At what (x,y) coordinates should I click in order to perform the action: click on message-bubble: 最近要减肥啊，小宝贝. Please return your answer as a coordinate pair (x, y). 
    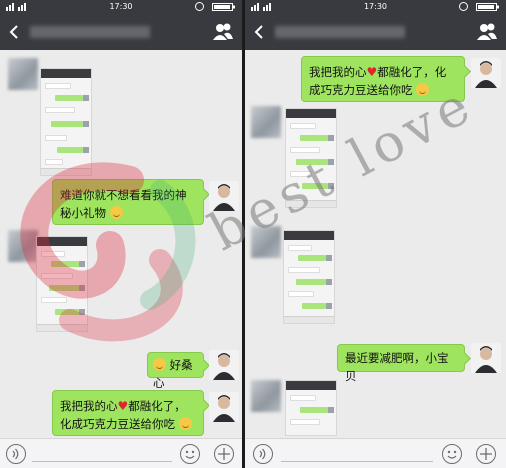
    Looking at the image, I should click on (404, 363).